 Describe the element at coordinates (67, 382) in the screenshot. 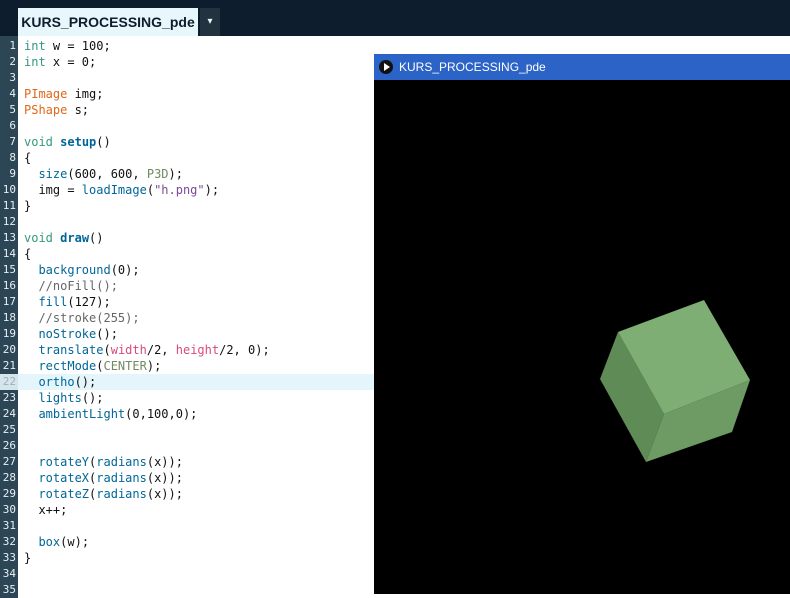

I see `code-text: ortho();` at that location.